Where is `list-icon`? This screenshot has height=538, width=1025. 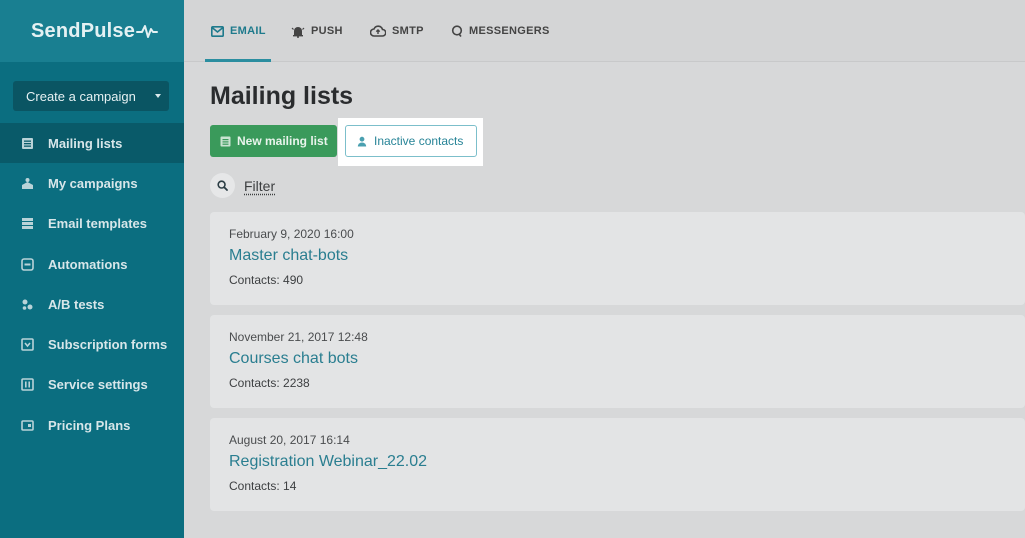 list-icon is located at coordinates (27, 143).